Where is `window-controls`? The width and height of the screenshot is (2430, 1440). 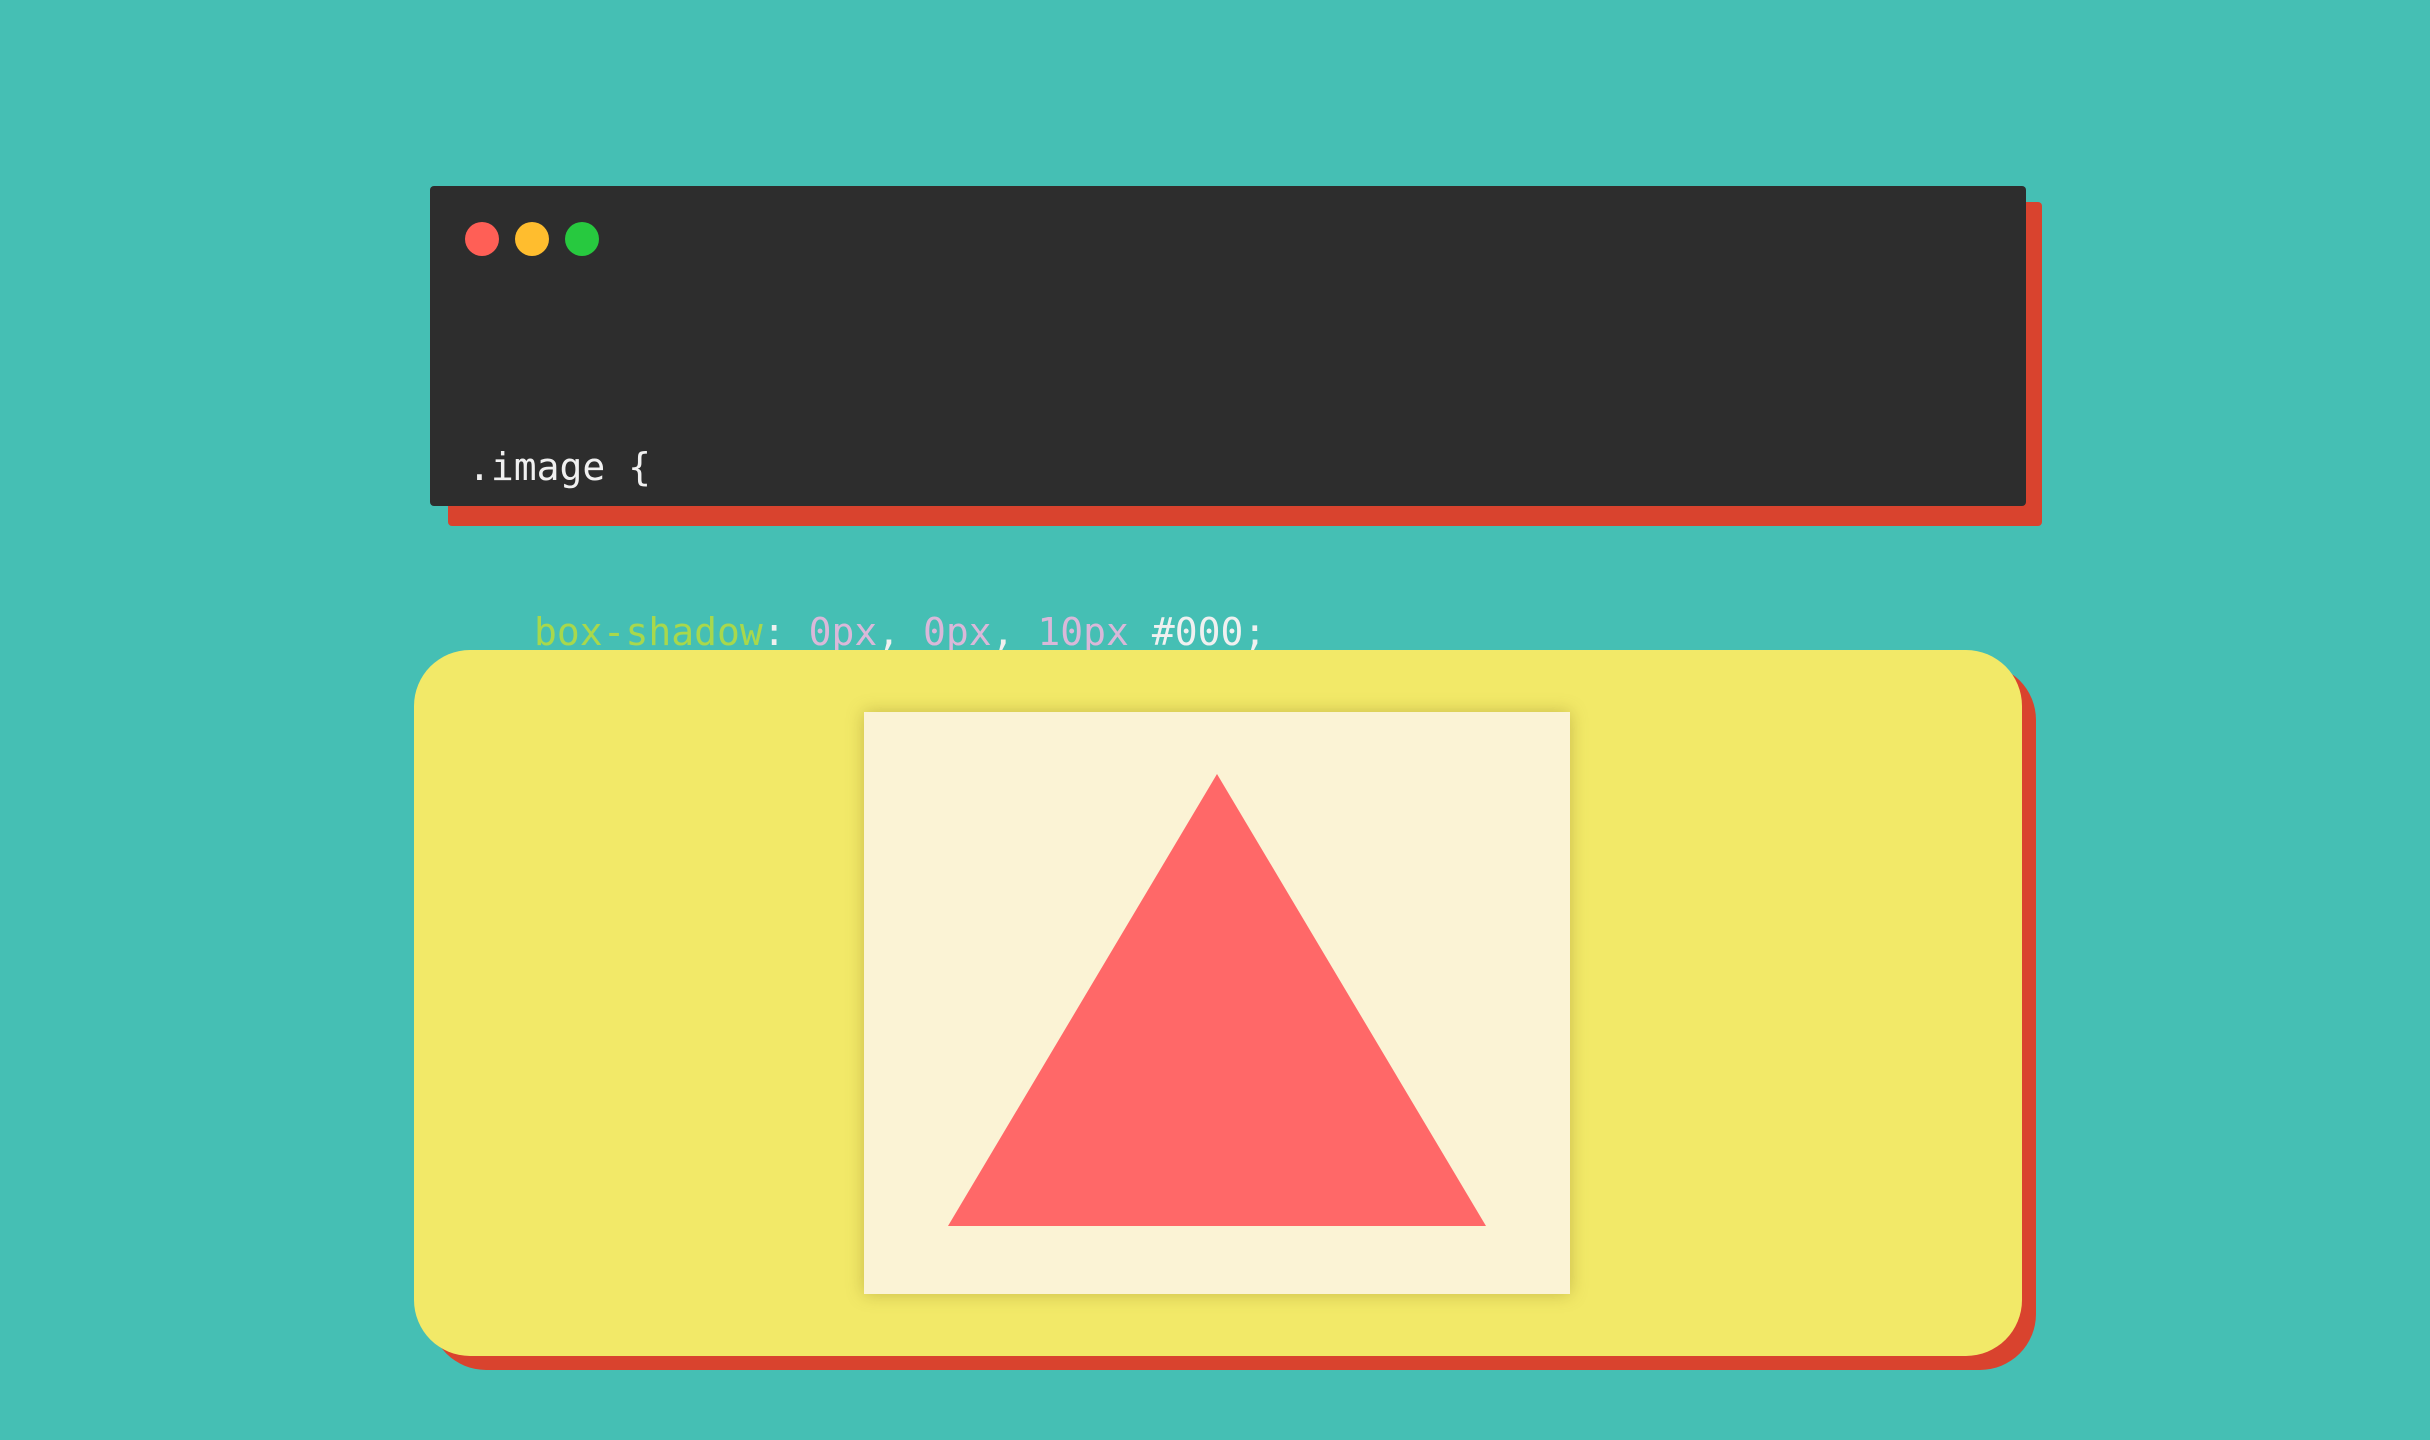 window-controls is located at coordinates (532, 240).